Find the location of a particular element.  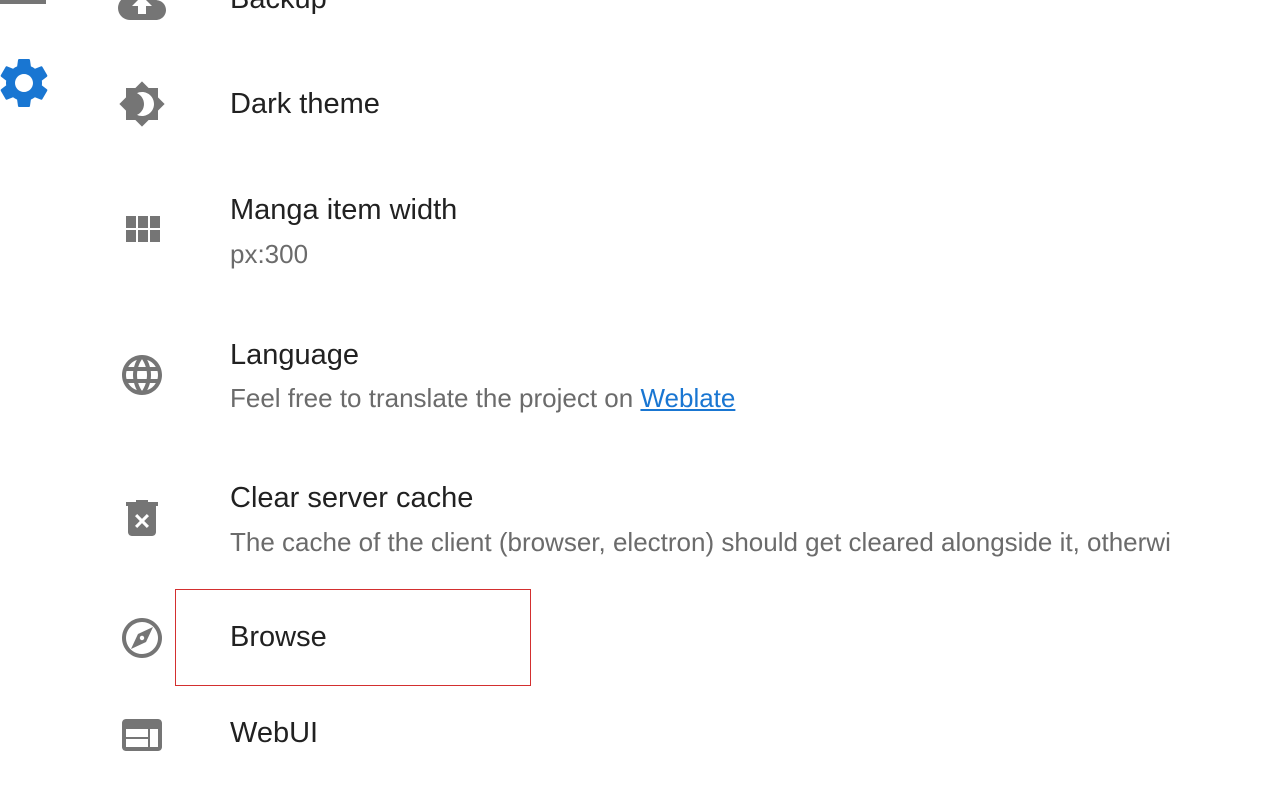

weblate-link: Weblate is located at coordinates (687, 398).